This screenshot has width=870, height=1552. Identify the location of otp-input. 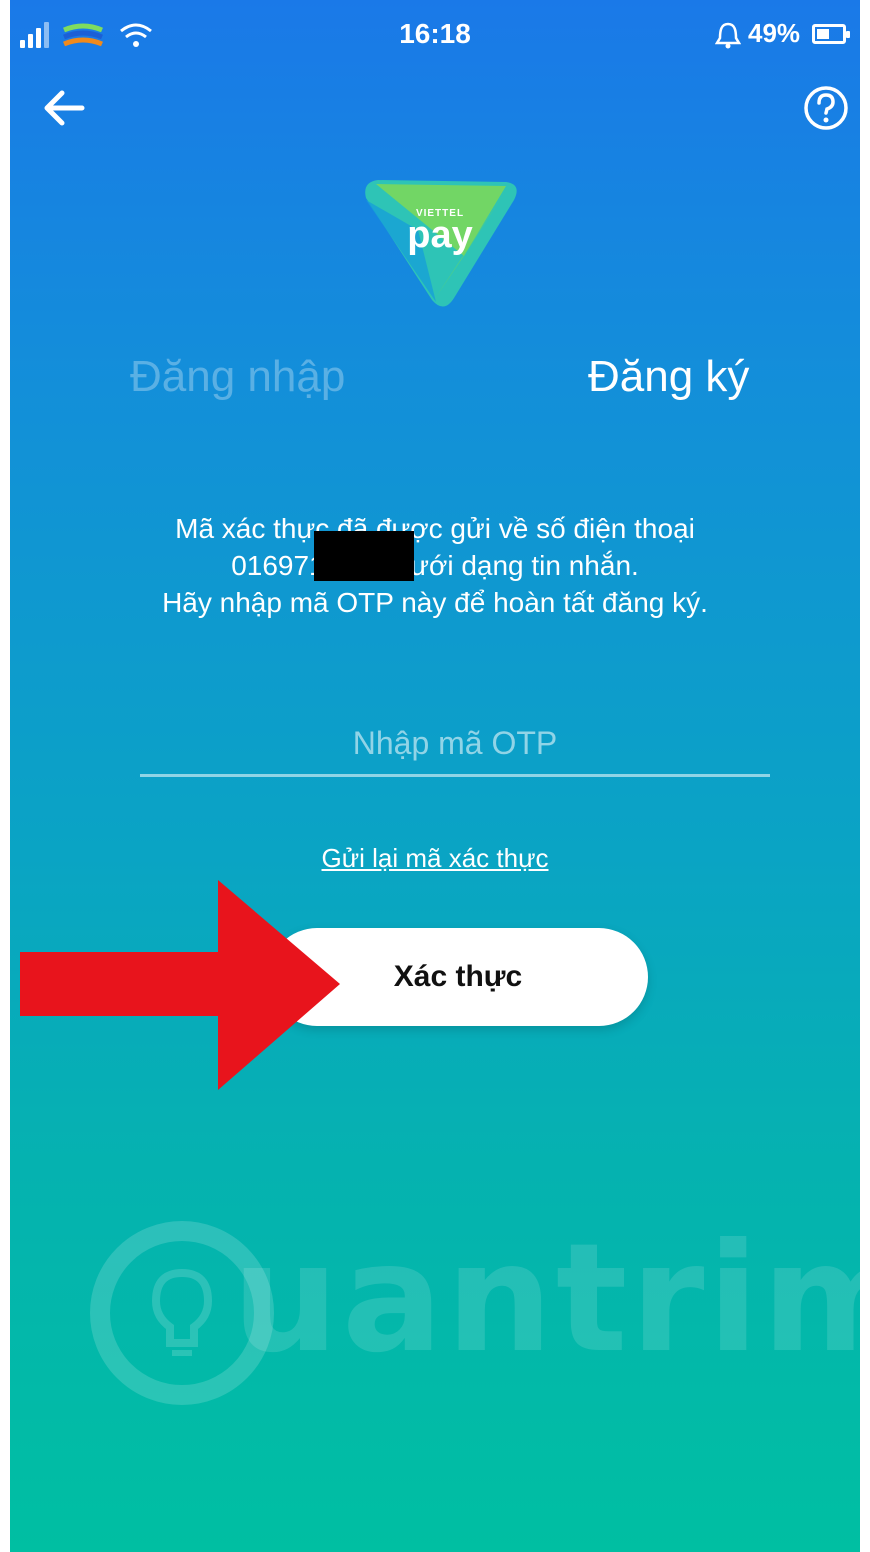
(455, 744).